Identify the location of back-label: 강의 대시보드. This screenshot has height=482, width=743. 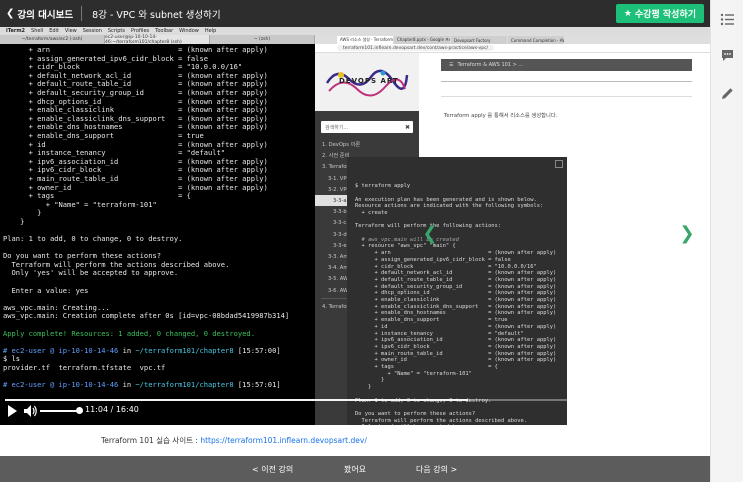
(45, 15).